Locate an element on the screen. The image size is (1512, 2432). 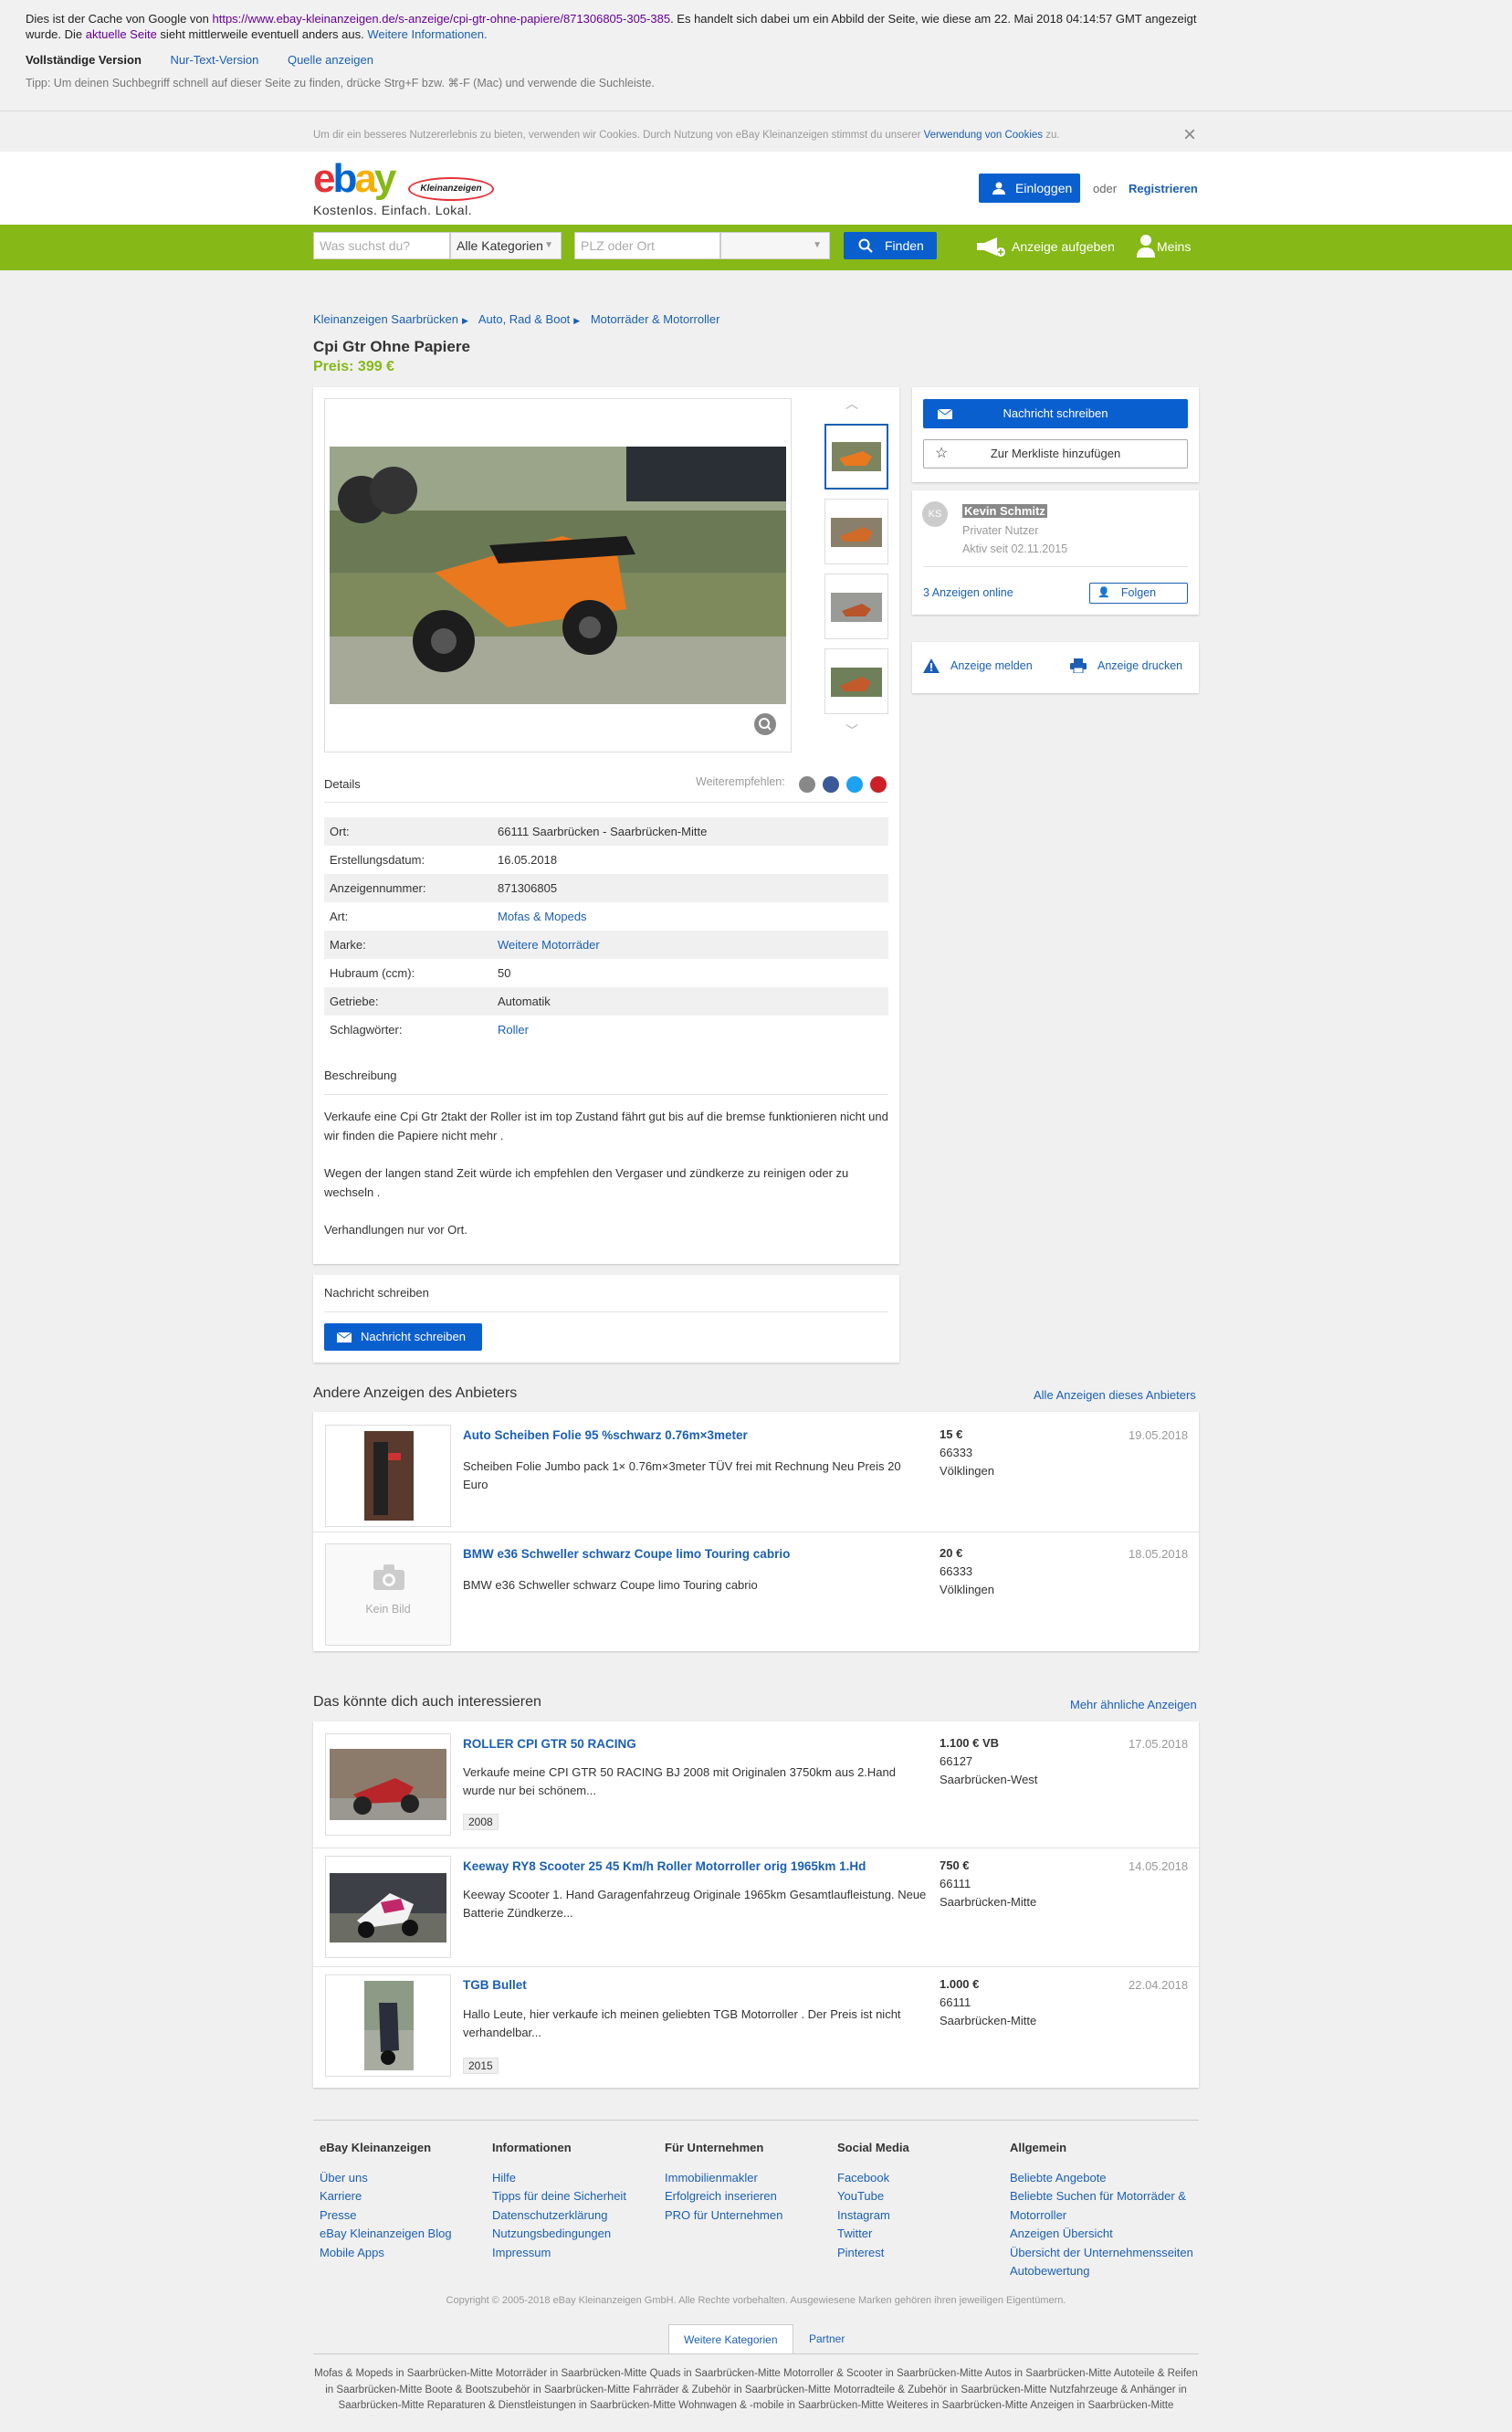
footer-link: YouTube is located at coordinates (873, 2196).